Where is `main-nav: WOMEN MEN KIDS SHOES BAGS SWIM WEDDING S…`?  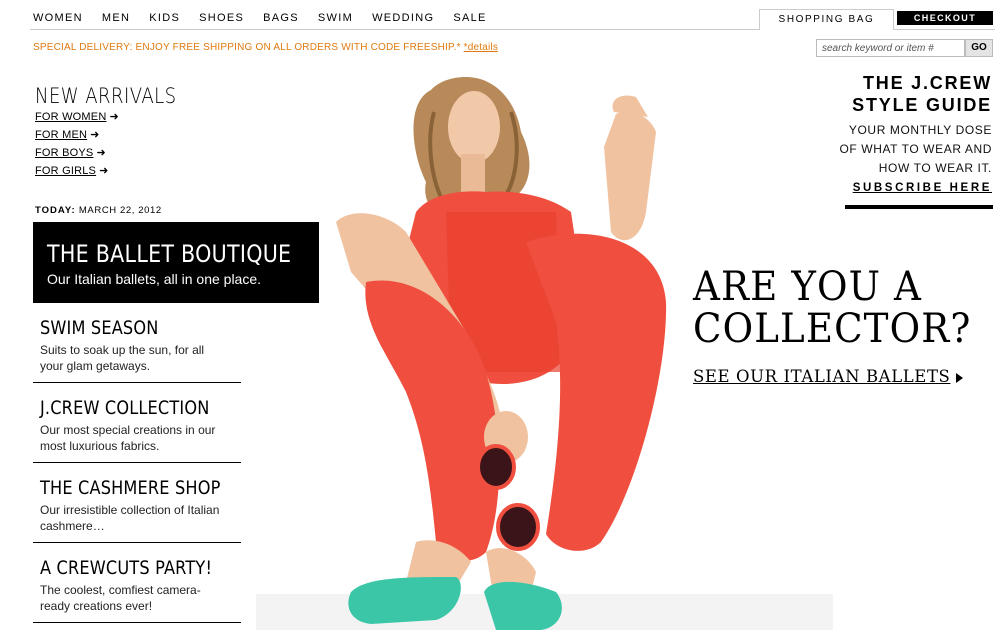 main-nav: WOMEN MEN KIDS SHOES BAGS SWIM WEDDING S… is located at coordinates (269, 18).